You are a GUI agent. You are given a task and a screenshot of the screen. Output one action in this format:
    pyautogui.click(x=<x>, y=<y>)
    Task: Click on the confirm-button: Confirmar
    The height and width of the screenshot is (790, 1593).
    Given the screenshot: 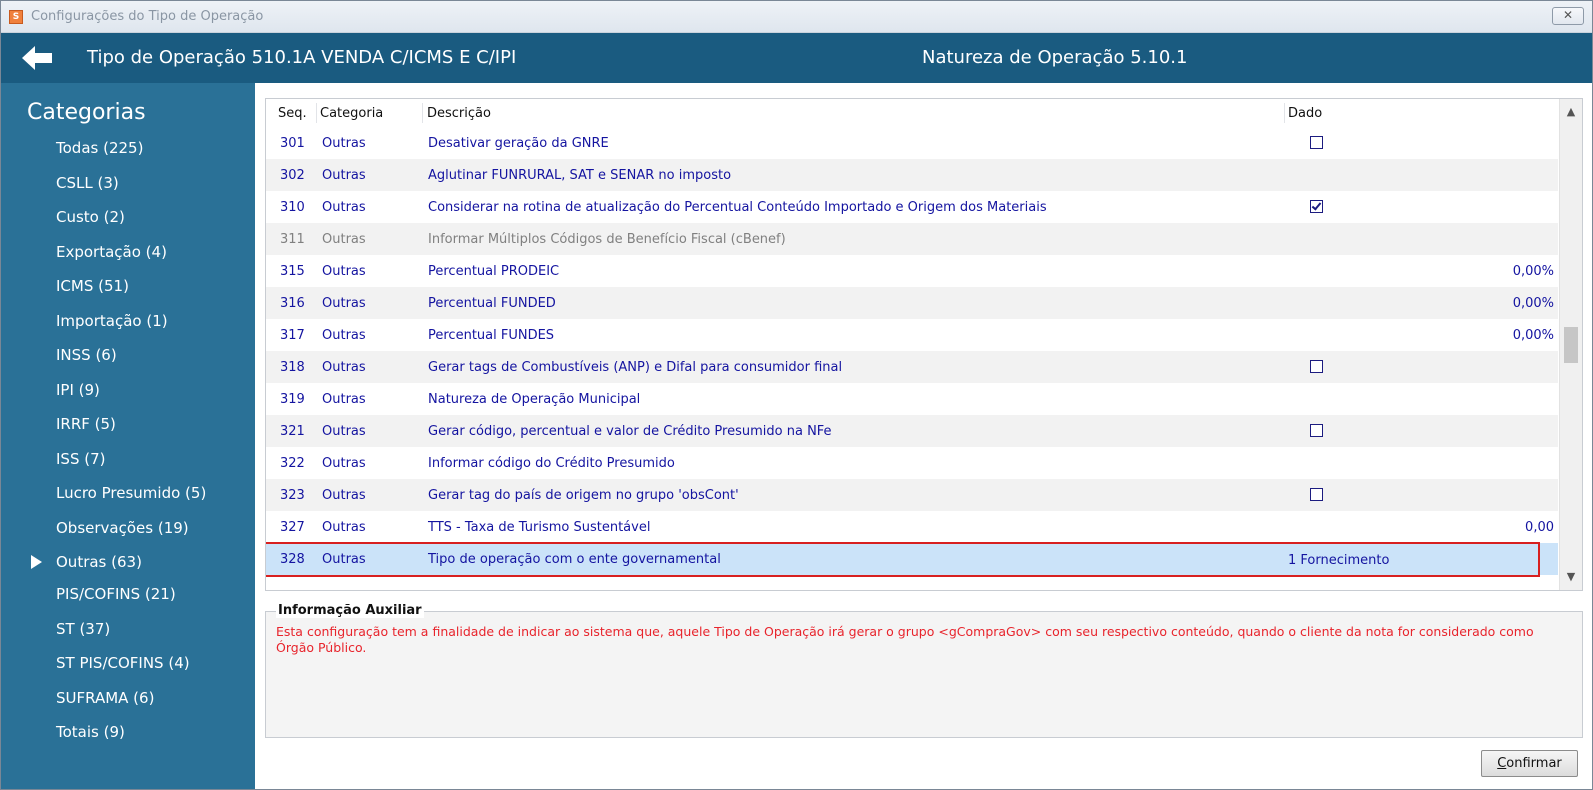 What is the action you would take?
    pyautogui.click(x=1529, y=763)
    